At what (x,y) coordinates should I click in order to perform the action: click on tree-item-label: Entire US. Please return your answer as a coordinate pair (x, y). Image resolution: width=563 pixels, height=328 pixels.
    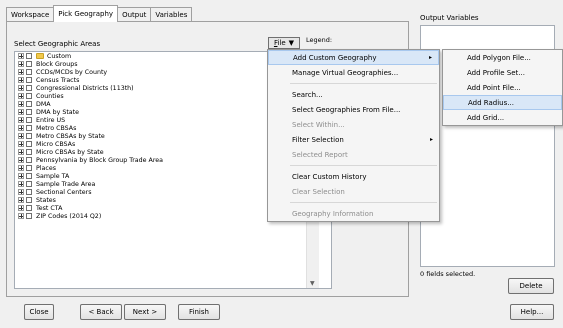
    Looking at the image, I should click on (51, 120).